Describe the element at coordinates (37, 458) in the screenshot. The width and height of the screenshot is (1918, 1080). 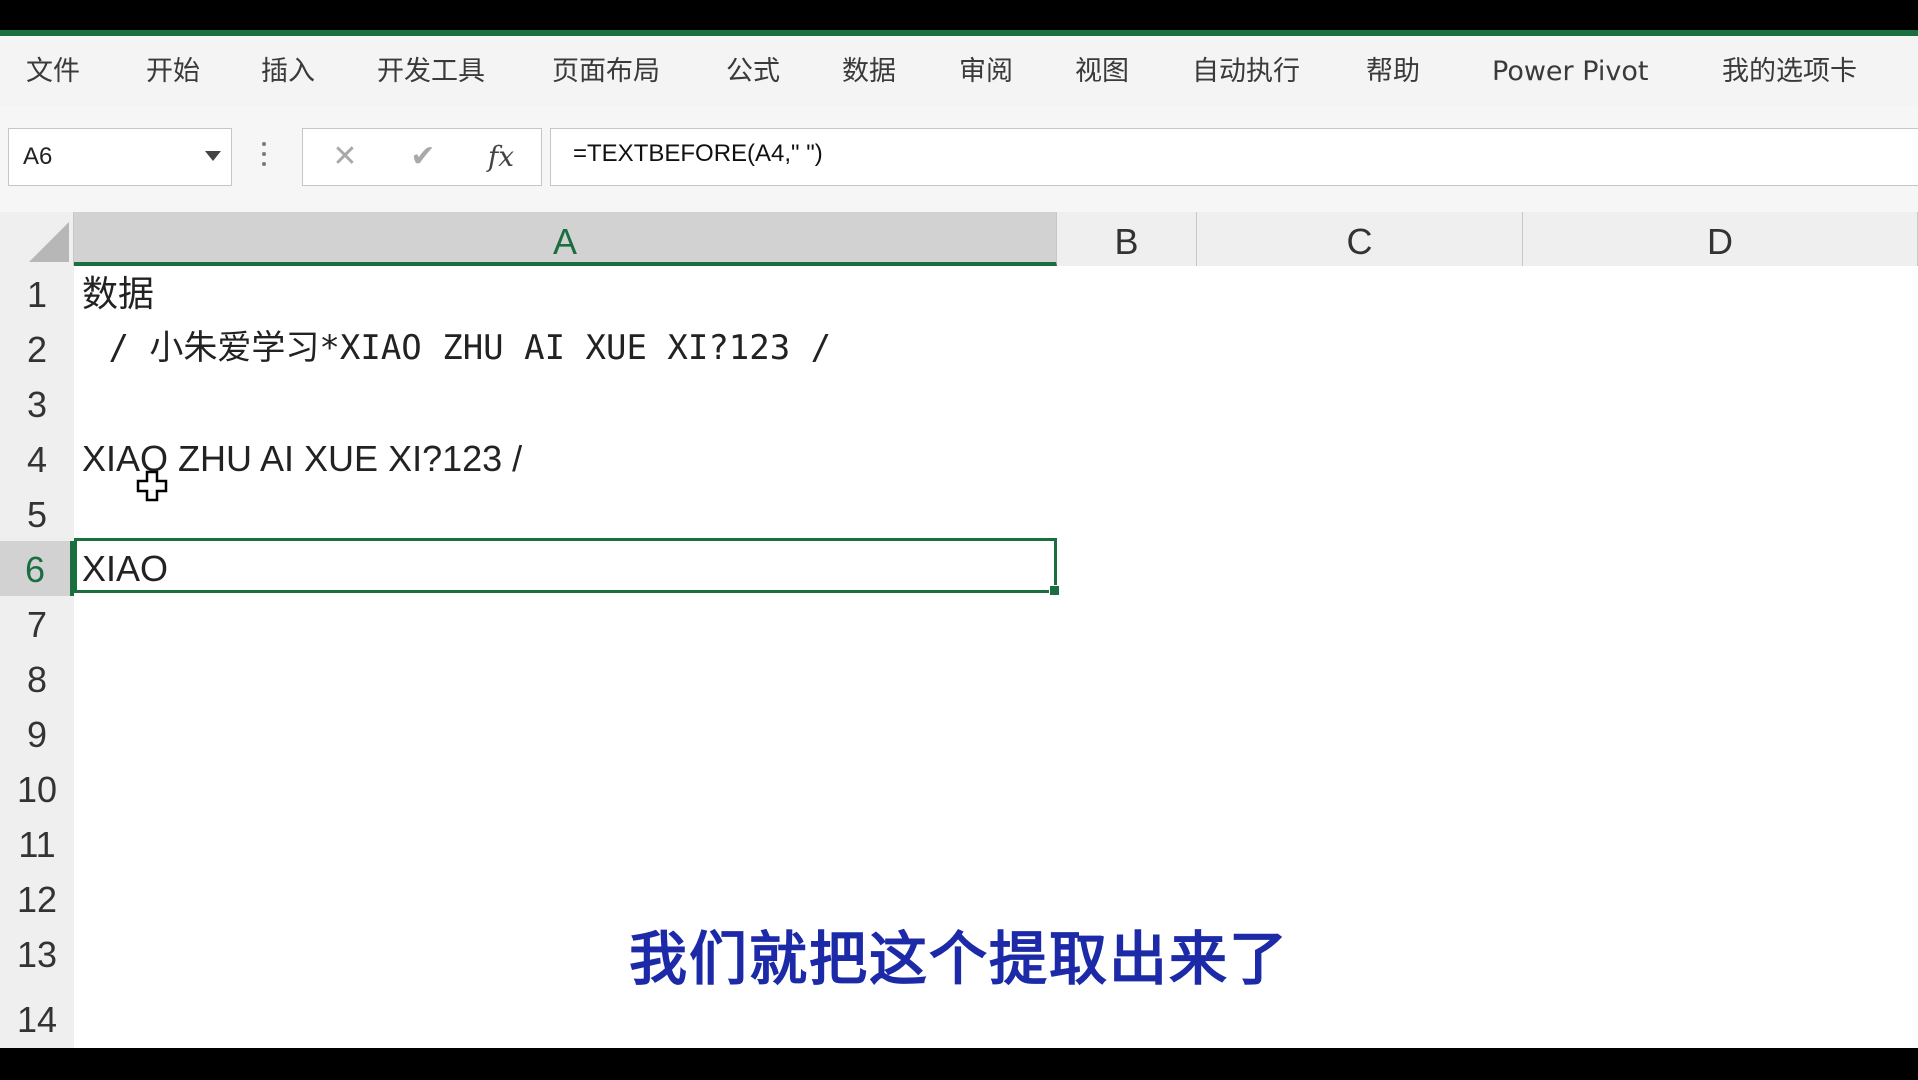
I see `row-header-4: 4` at that location.